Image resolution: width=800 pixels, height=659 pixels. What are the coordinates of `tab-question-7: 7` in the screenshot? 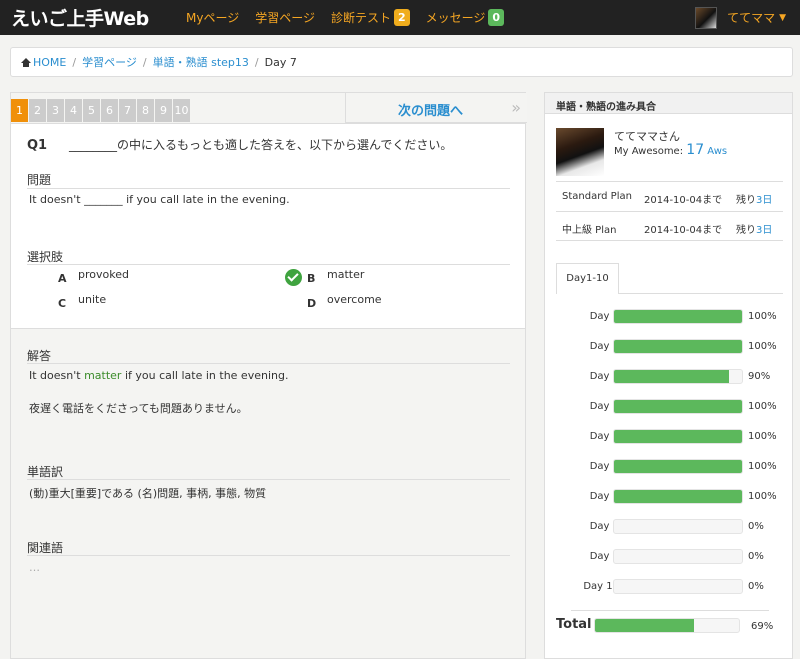 It's located at (127, 110).